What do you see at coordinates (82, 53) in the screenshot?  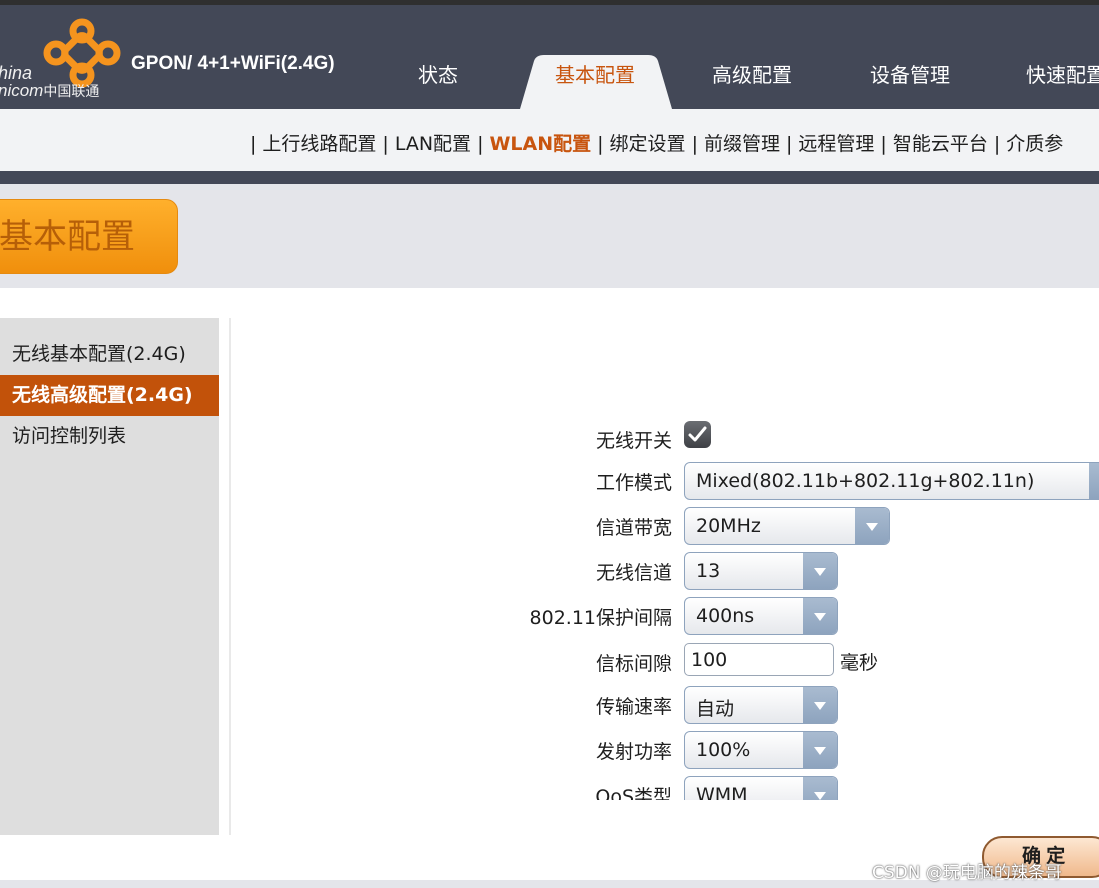 I see `china-unicom-logo-icon` at bounding box center [82, 53].